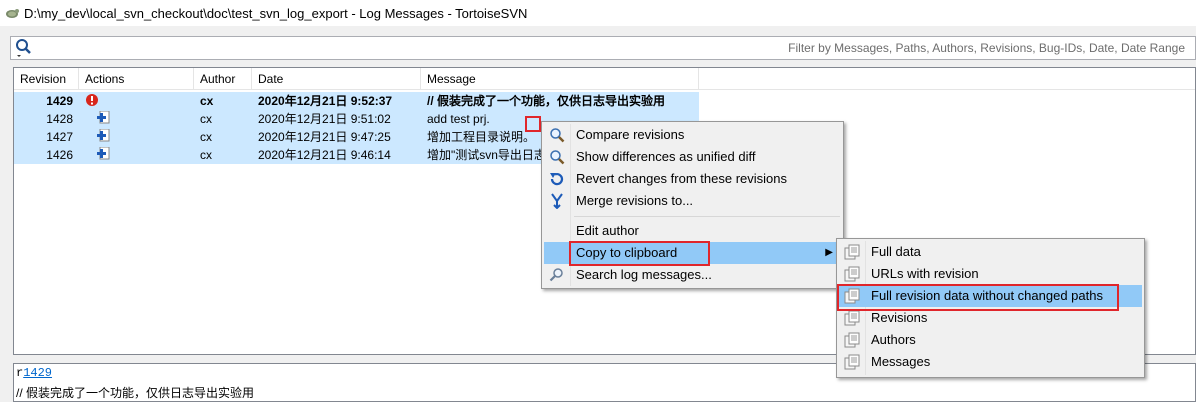  Describe the element at coordinates (990, 362) in the screenshot. I see `submenu-item-messages: Messages` at that location.